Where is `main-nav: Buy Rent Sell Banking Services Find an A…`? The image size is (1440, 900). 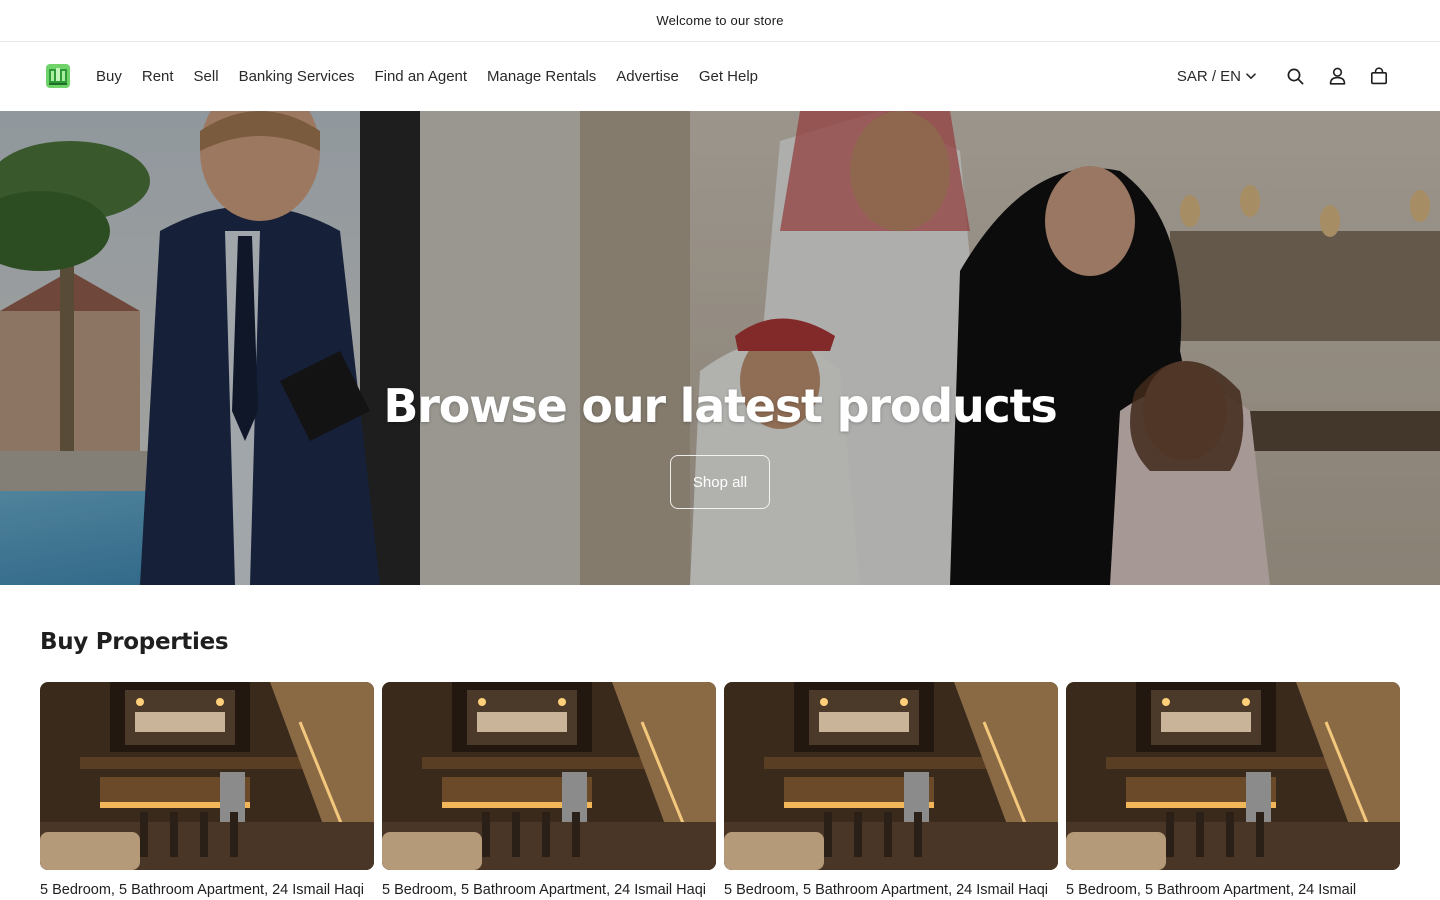 main-nav: Buy Rent Sell Banking Services Find an A… is located at coordinates (437, 76).